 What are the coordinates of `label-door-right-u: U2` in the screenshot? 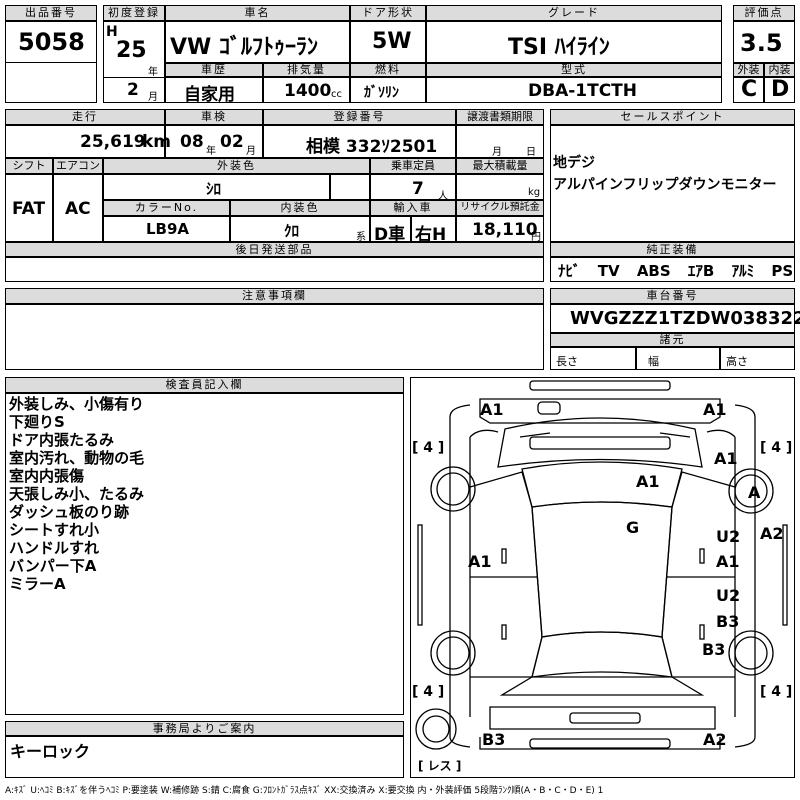 It's located at (728, 536).